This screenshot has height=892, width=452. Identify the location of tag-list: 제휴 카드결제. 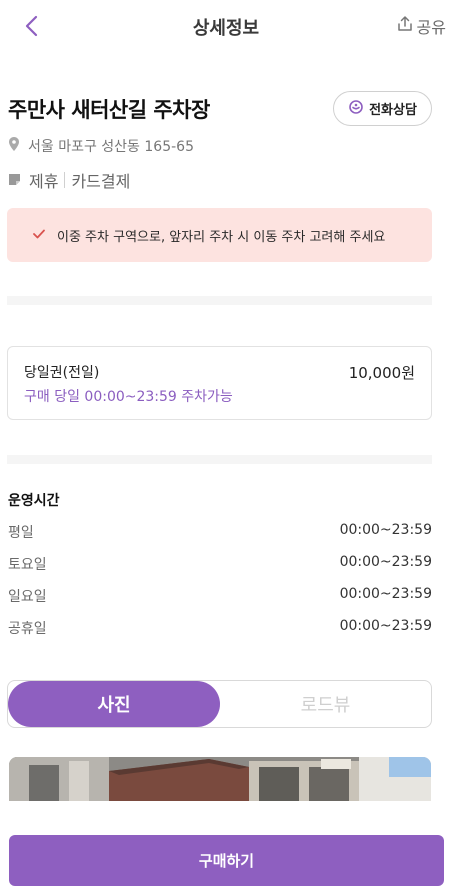
(69, 180).